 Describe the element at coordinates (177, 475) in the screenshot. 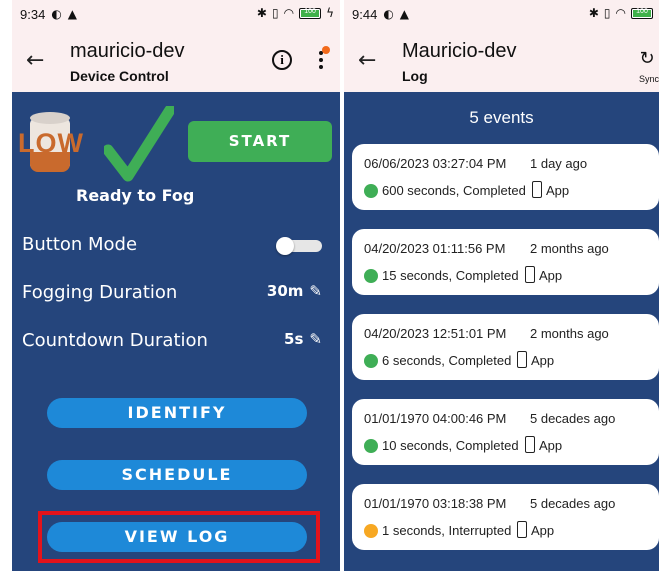

I see `schedule-button: SCHEDULE` at that location.